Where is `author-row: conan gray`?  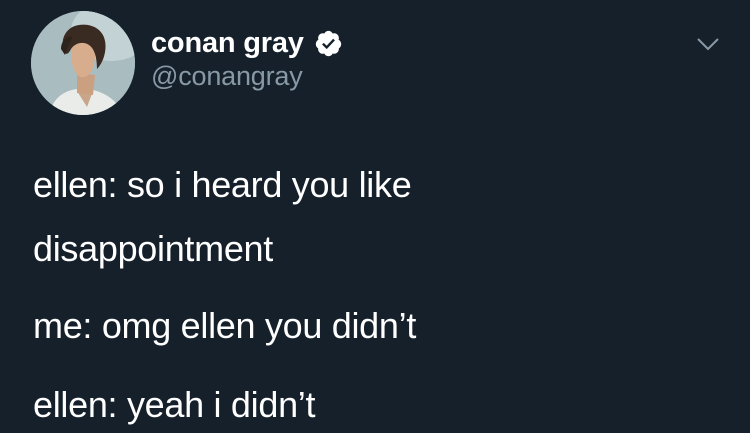 author-row: conan gray is located at coordinates (247, 43).